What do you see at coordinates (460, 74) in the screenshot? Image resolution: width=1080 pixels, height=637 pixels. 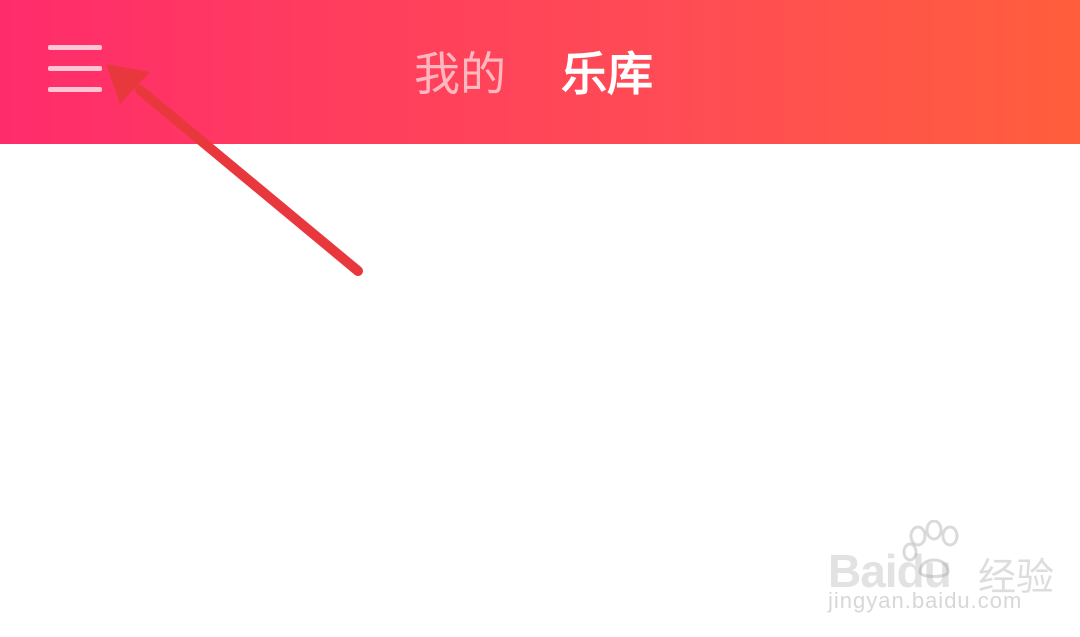 I see `tab-mine: 我的` at bounding box center [460, 74].